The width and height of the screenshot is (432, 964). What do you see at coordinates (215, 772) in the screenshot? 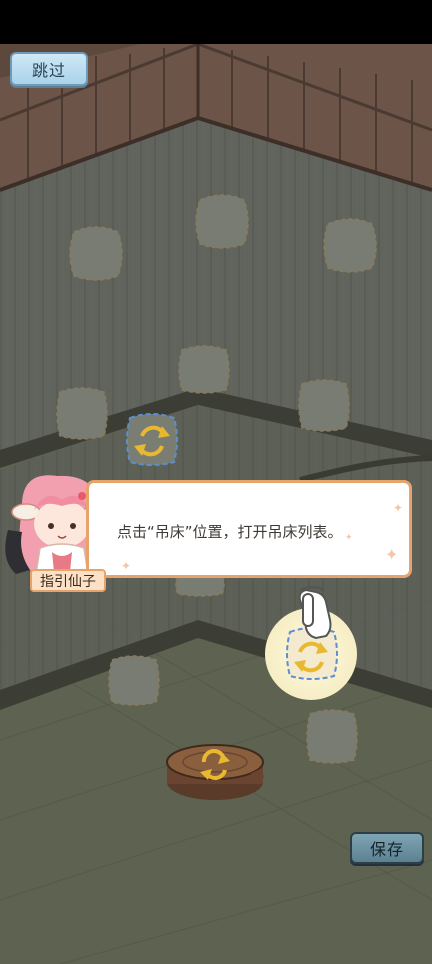
I see `stump-table` at bounding box center [215, 772].